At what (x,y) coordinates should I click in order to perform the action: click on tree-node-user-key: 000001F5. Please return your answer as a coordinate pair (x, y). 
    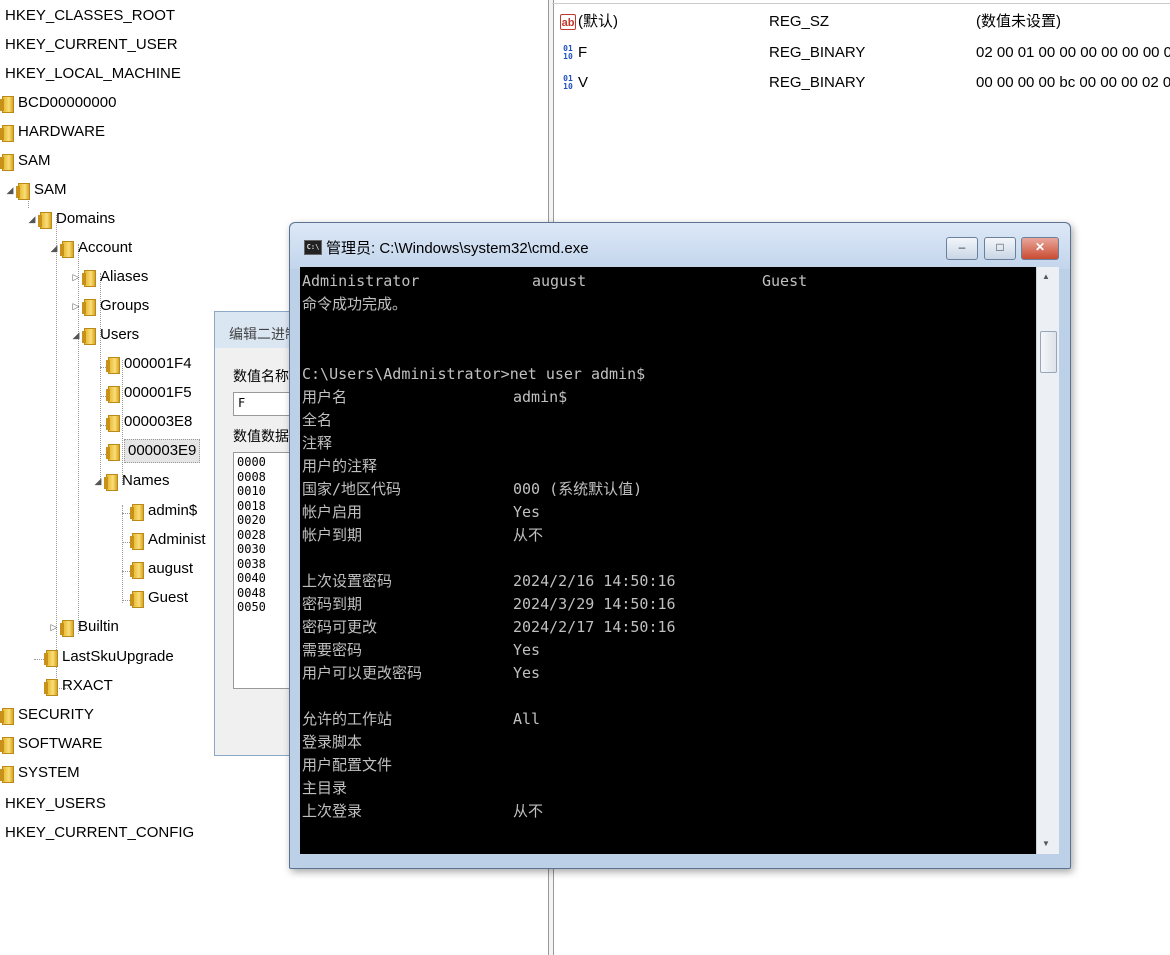
    Looking at the image, I should click on (149, 393).